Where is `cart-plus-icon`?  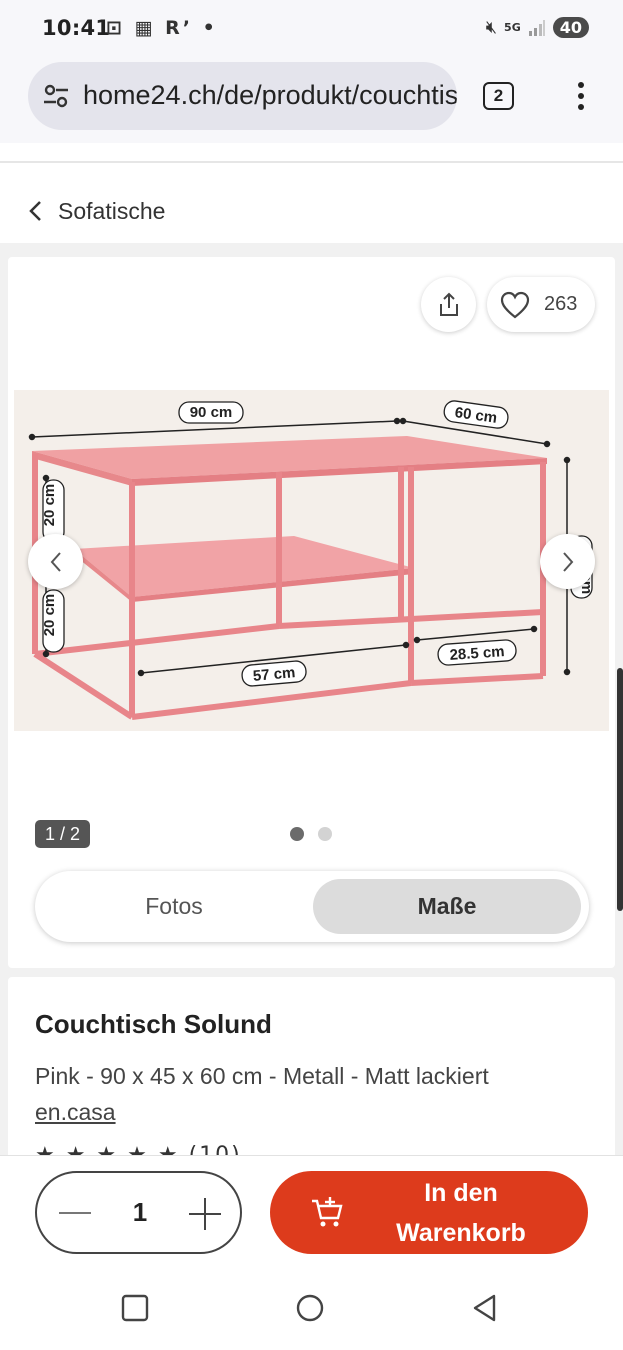 cart-plus-icon is located at coordinates (327, 1212).